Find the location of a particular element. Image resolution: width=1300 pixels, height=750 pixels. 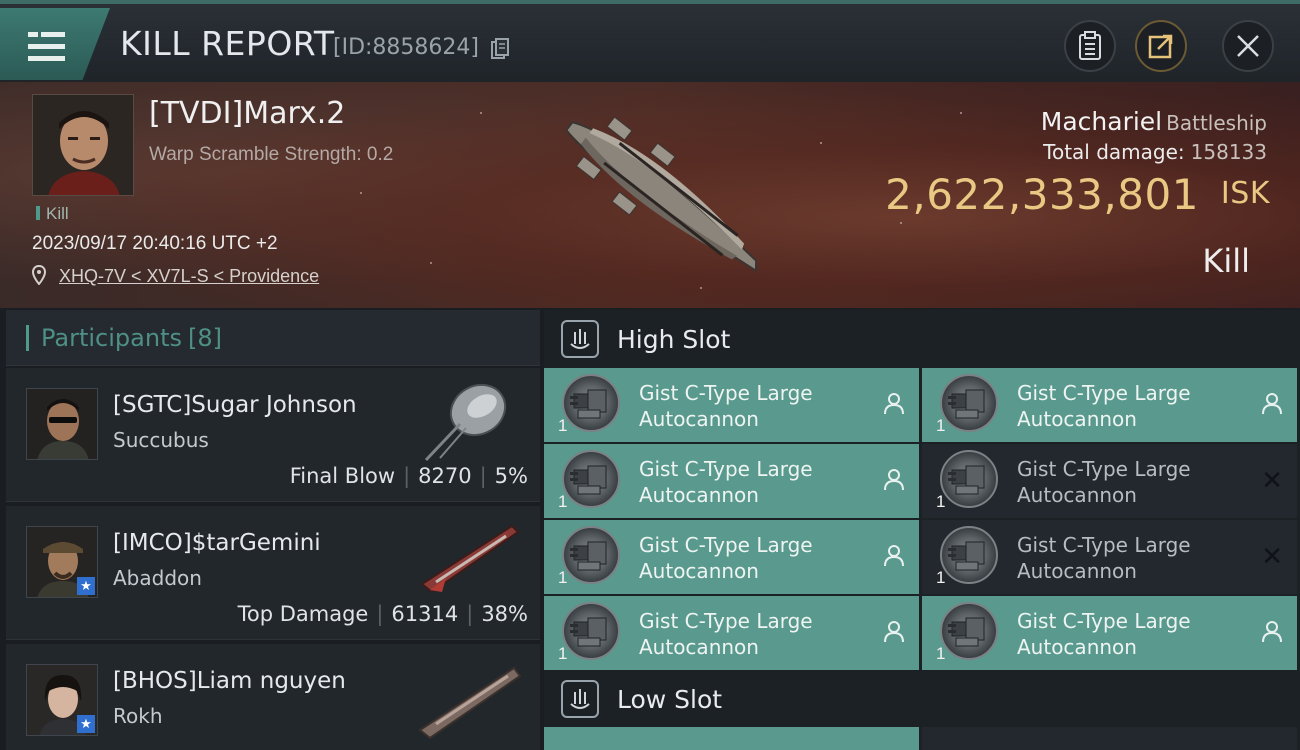

total-damage: Total damage: 158133 is located at coordinates (1155, 152).